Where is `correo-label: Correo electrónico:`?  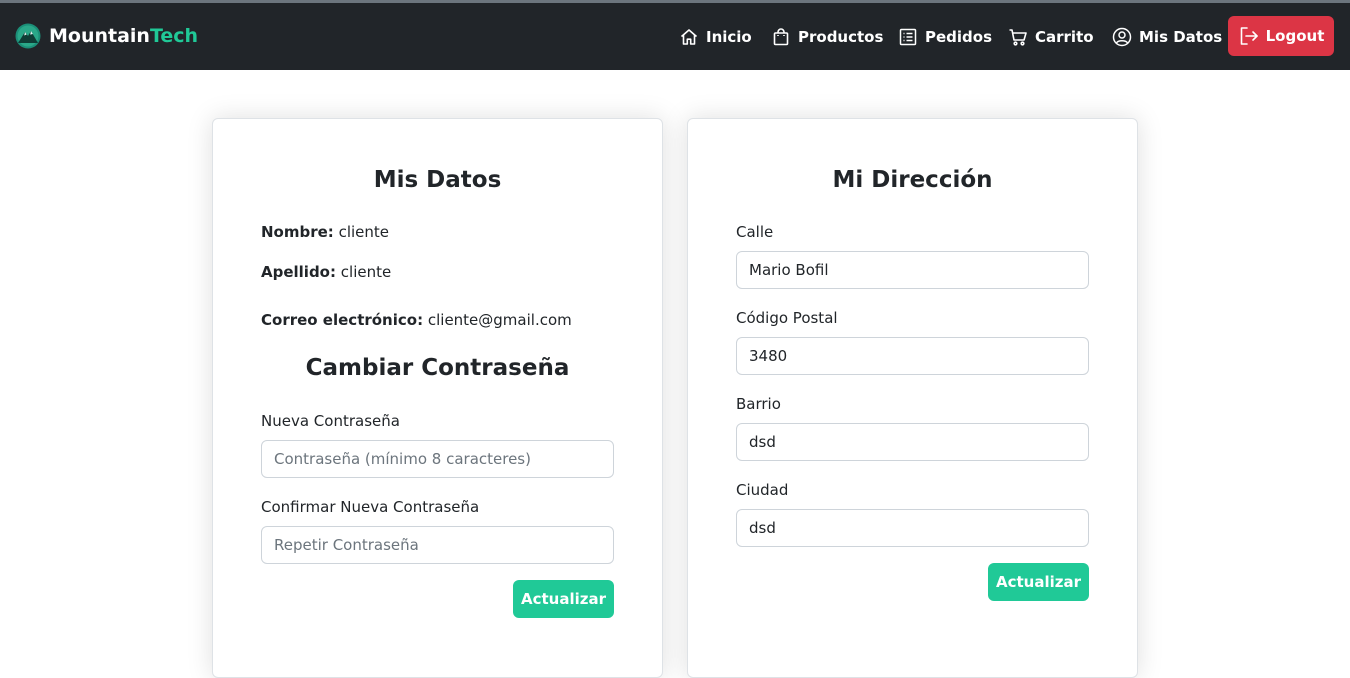 correo-label: Correo electrónico: is located at coordinates (342, 320).